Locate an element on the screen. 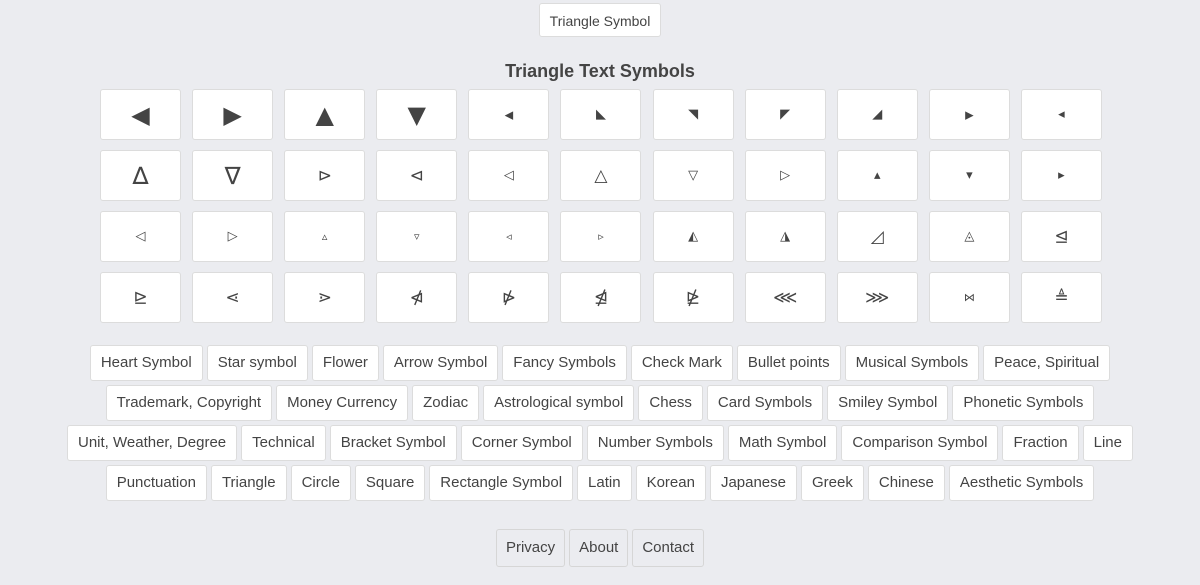 The image size is (1200, 585). symbol-button: ▶ is located at coordinates (233, 114).